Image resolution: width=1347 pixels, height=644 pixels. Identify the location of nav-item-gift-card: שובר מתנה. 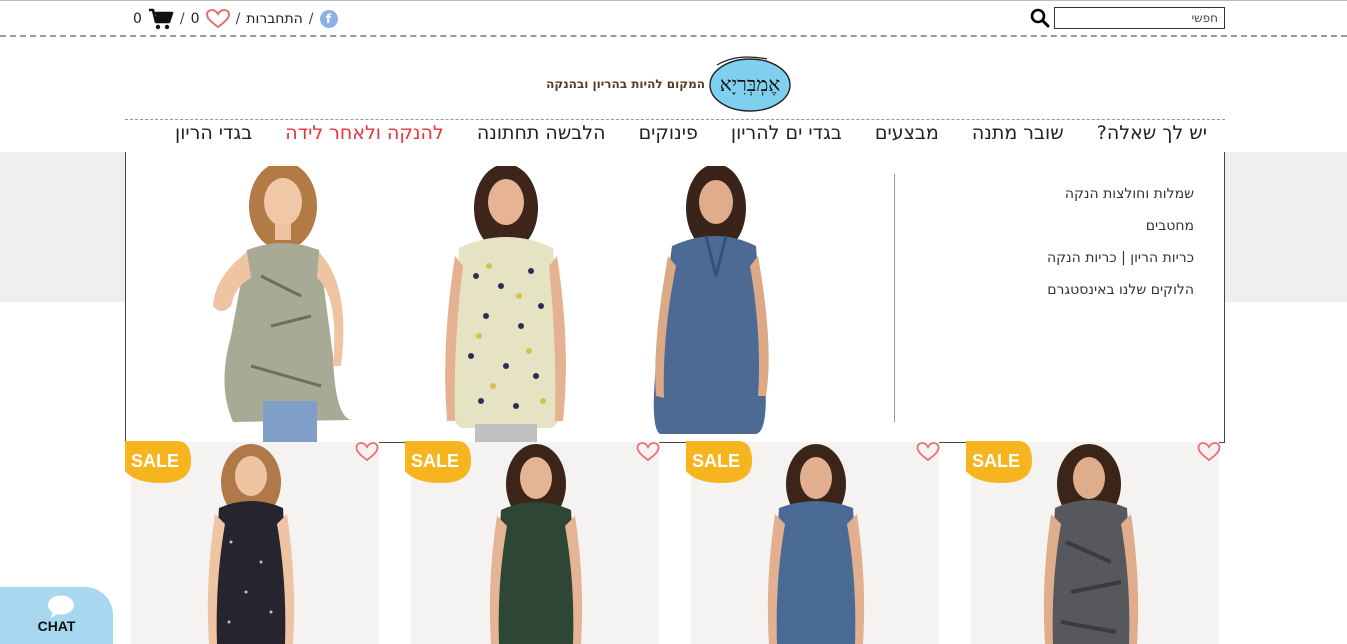
(1018, 137).